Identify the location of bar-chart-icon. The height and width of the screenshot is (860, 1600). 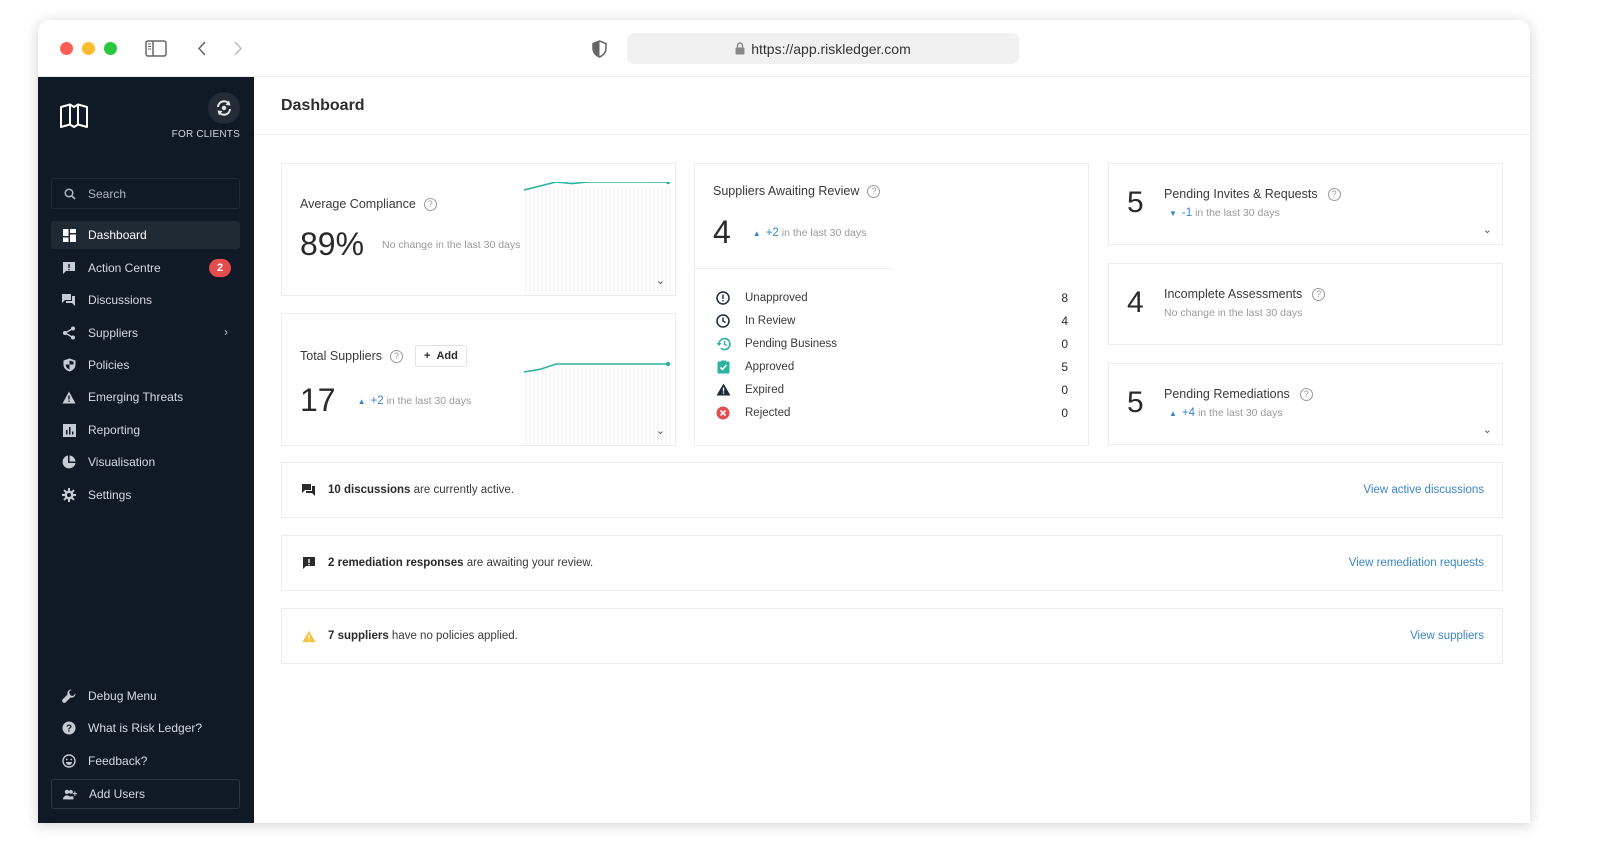
(69, 430).